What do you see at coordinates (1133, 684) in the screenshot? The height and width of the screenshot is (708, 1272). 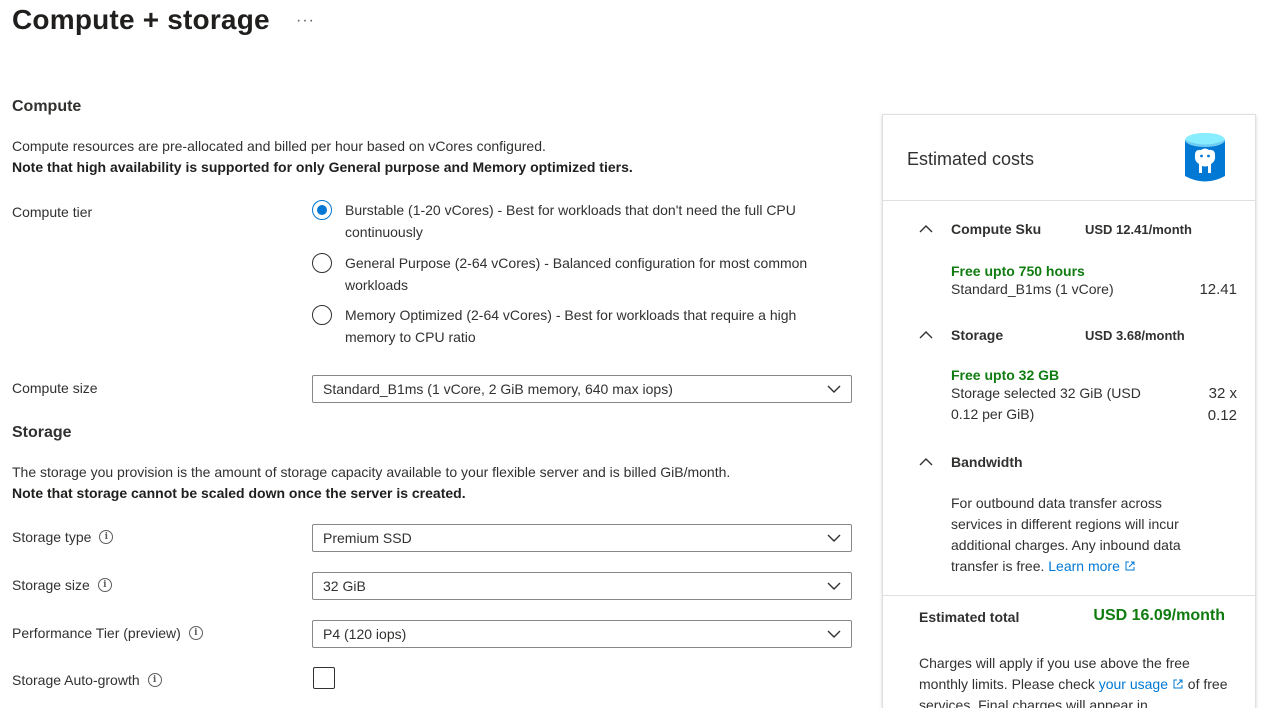 I see `your-usage-link-text: your usage` at bounding box center [1133, 684].